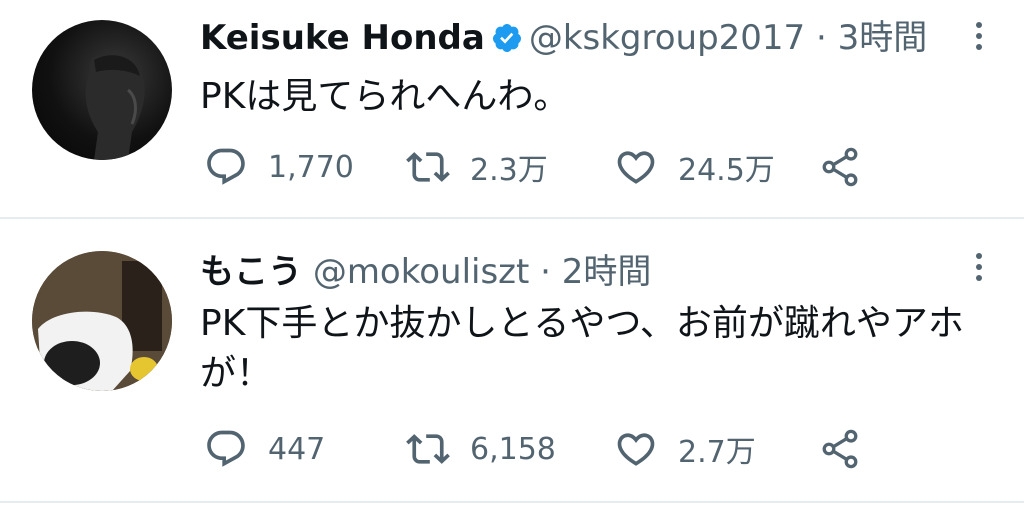 Image resolution: width=1024 pixels, height=506 pixels. I want to click on tweet-header: Keisuke Honda @kskgroup2017 · 3時間, so click(563, 38).